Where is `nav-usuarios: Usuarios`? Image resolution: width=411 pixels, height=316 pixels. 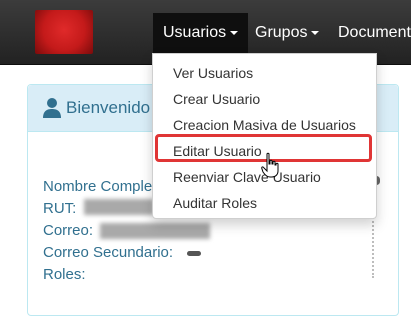
nav-usuarios: Usuarios is located at coordinates (201, 33).